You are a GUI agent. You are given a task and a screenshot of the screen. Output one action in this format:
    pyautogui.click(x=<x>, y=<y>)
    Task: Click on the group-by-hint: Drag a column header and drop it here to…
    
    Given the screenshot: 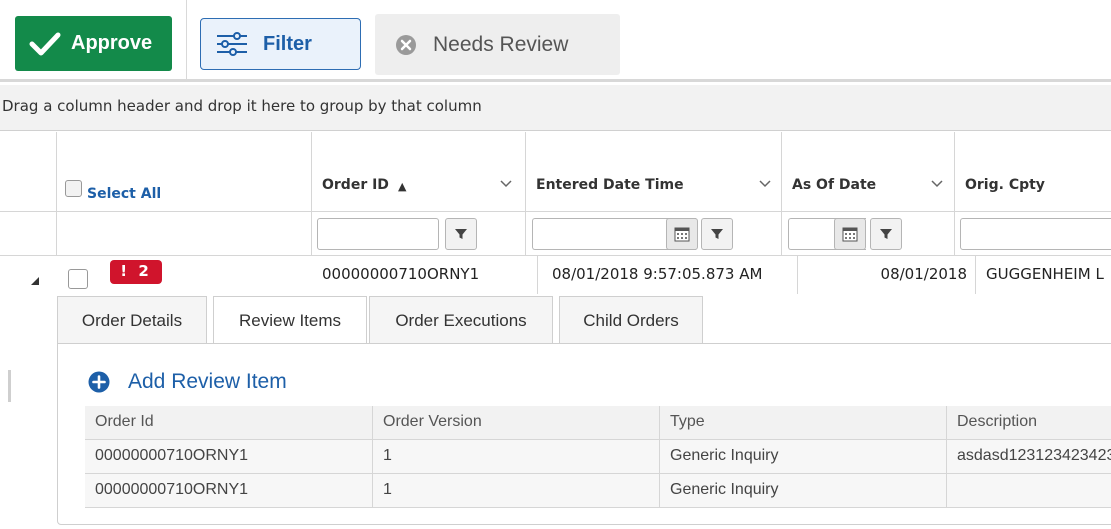 What is the action you would take?
    pyautogui.click(x=242, y=106)
    